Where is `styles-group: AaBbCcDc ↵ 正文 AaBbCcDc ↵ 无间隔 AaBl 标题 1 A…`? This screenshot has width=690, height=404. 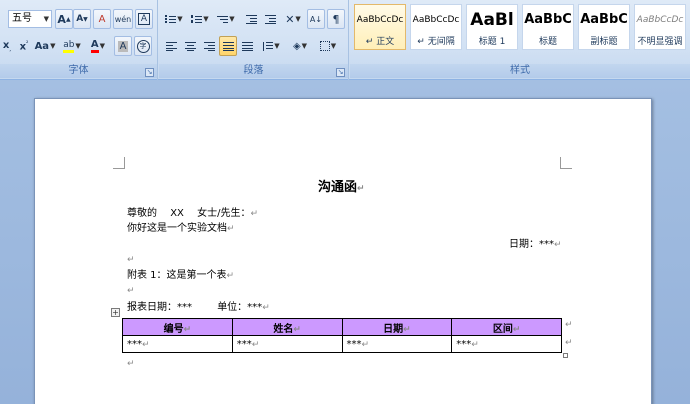
styles-group: AaBbCcDc ↵ 正文 AaBbCcDc ↵ 无间隔 AaBl 标题 1 A… is located at coordinates (520, 40).